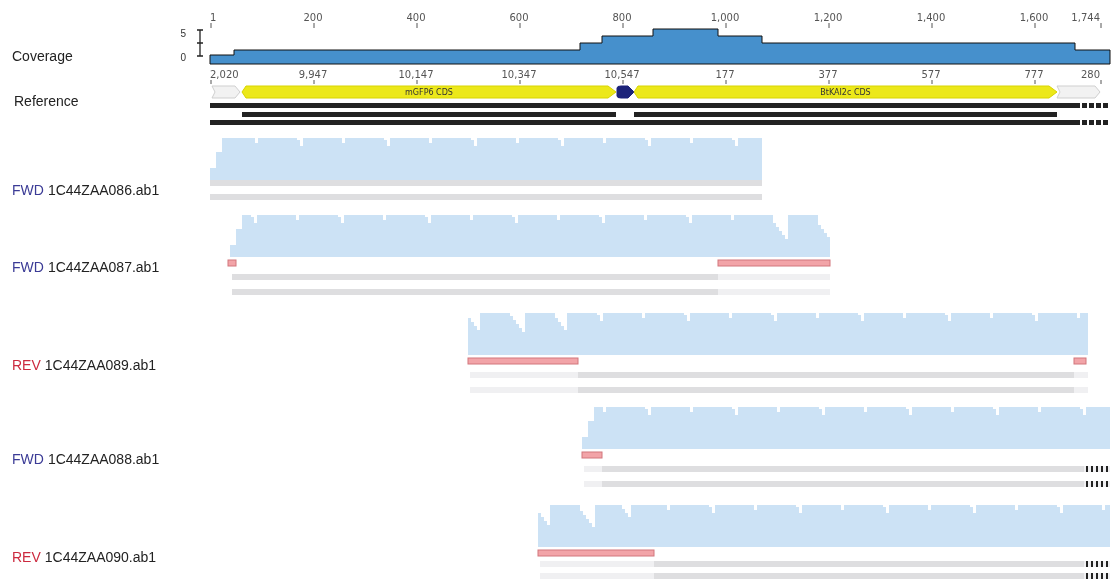  I want to click on ruler-label: 1,744, so click(1085, 17).